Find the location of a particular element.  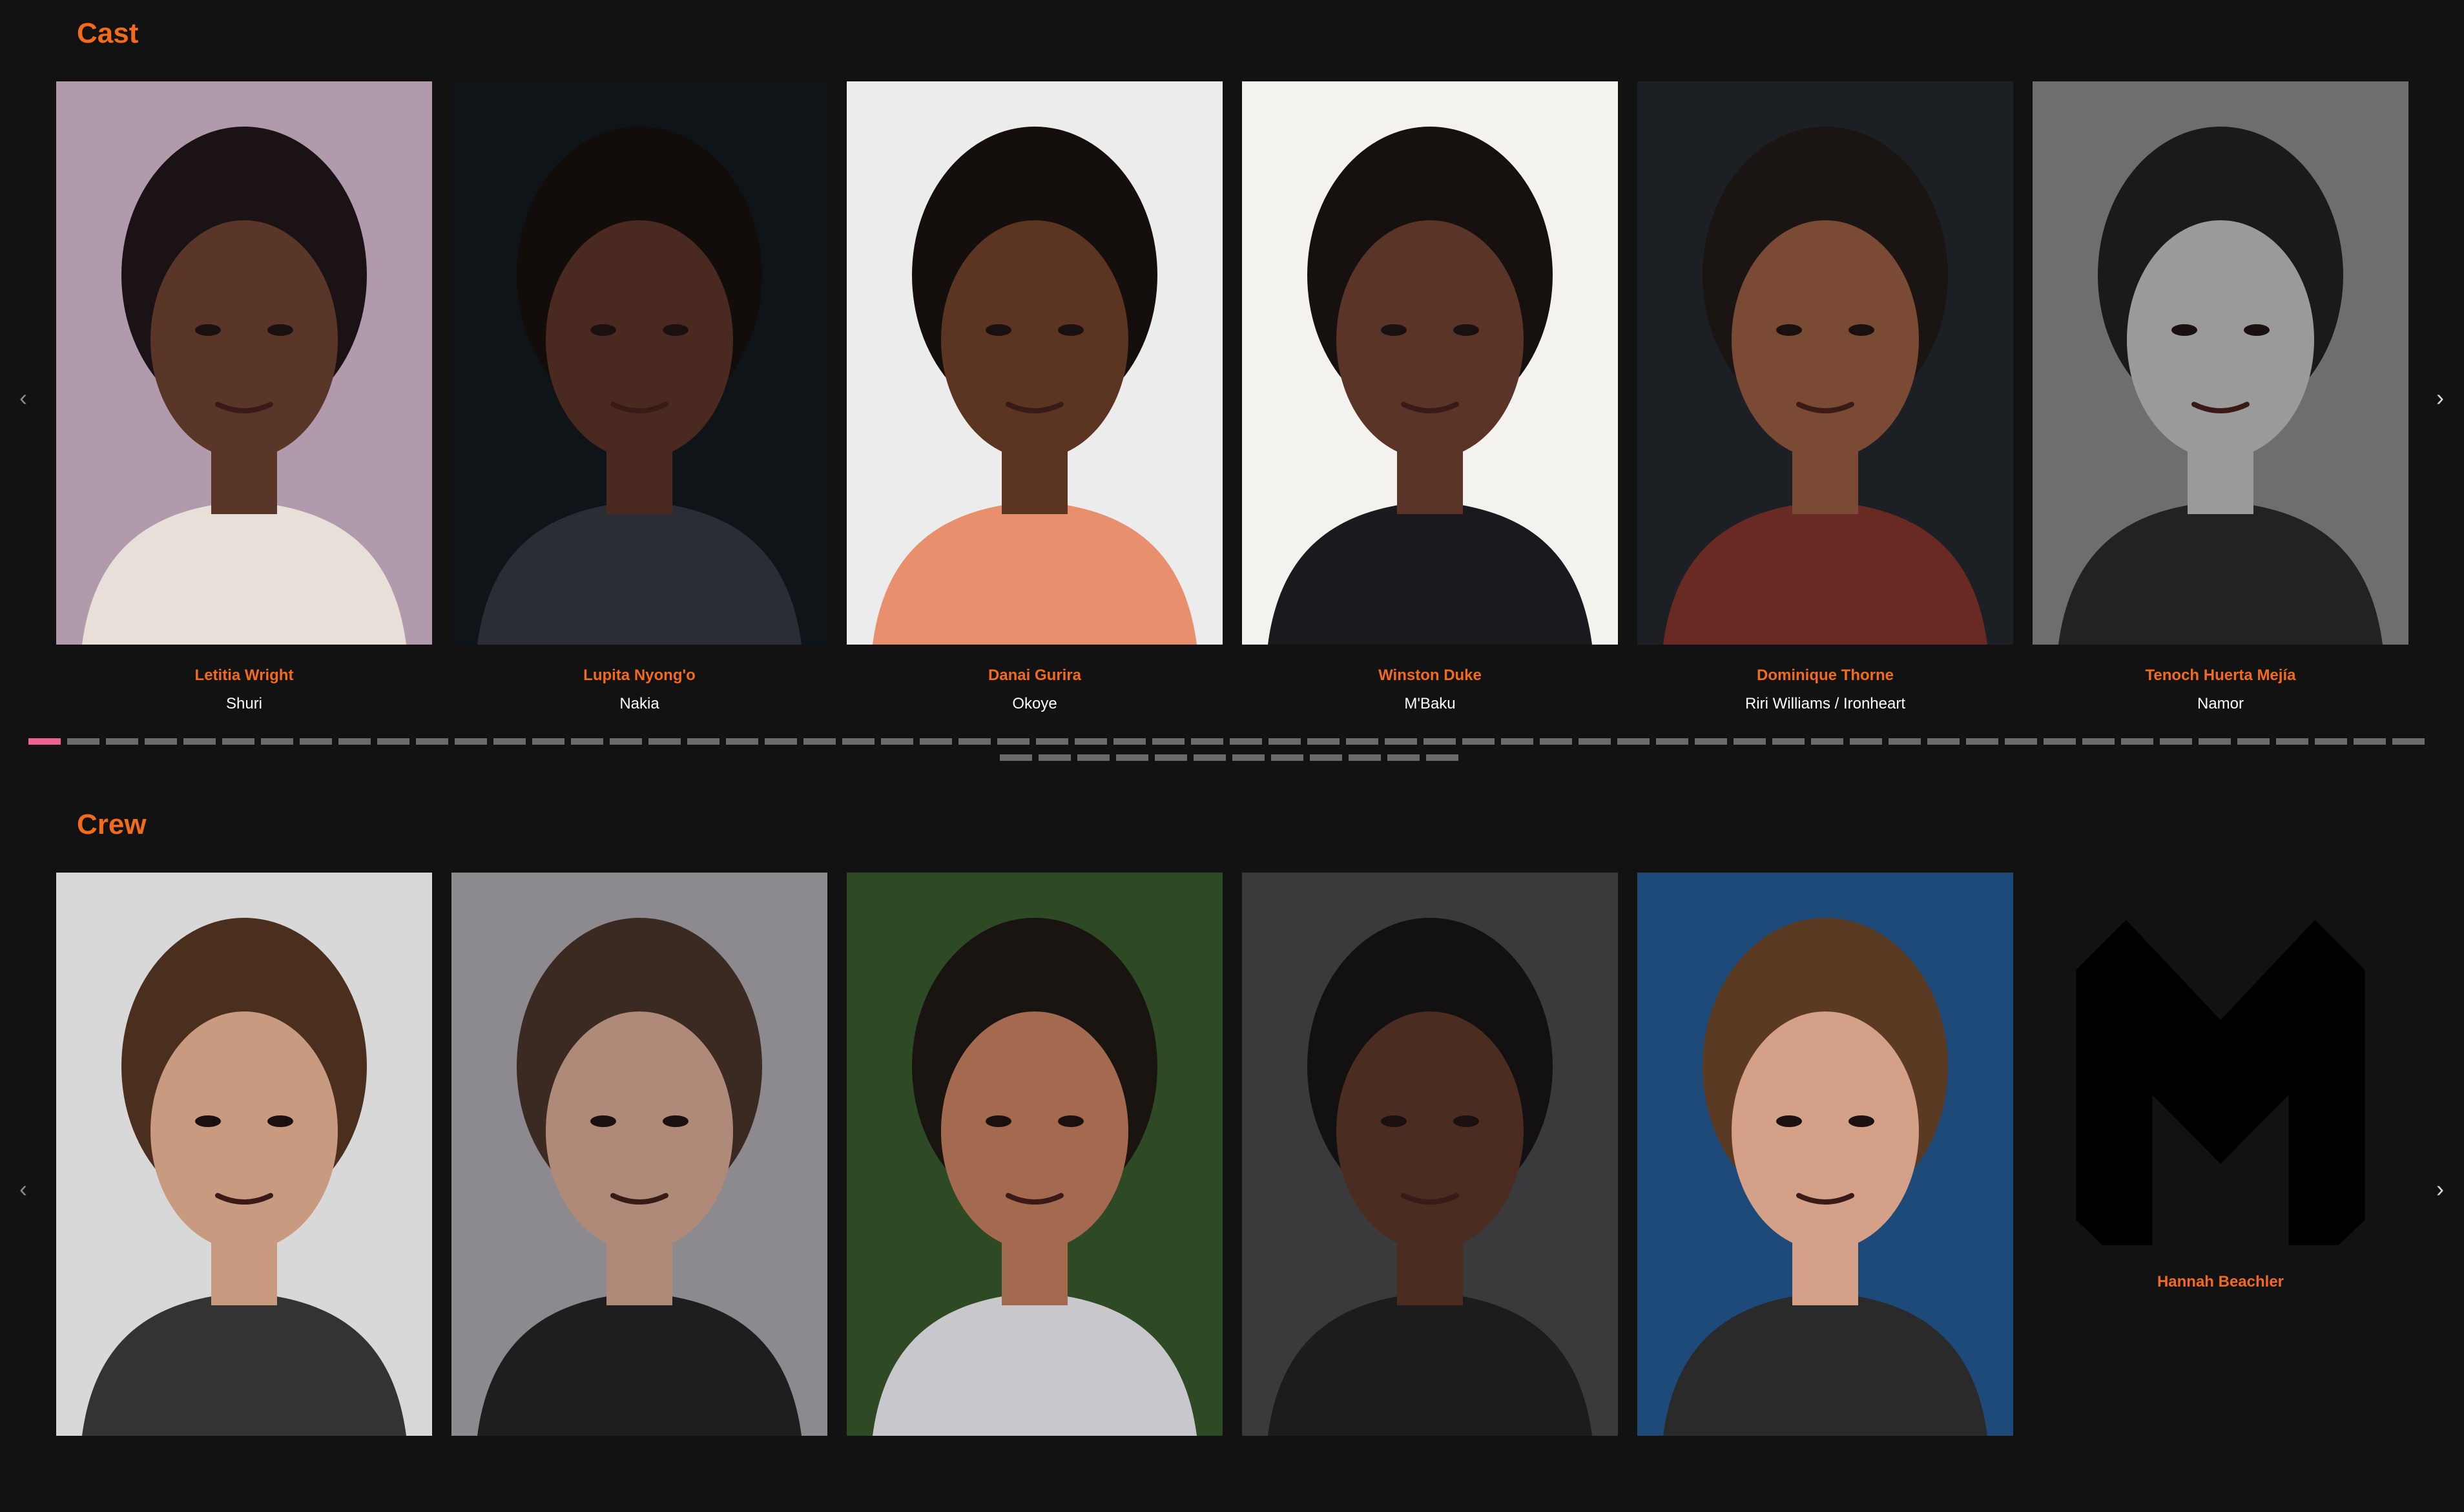

cast-card: Tenoch Huerta Mejía Namor is located at coordinates (2221, 401).